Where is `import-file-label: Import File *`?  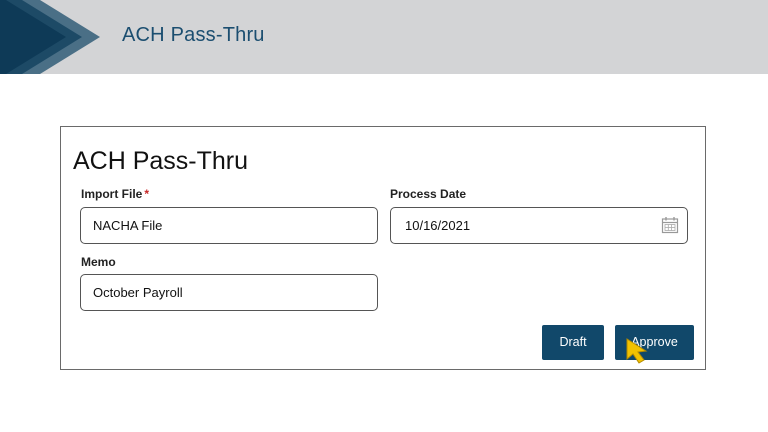 import-file-label: Import File * is located at coordinates (115, 194).